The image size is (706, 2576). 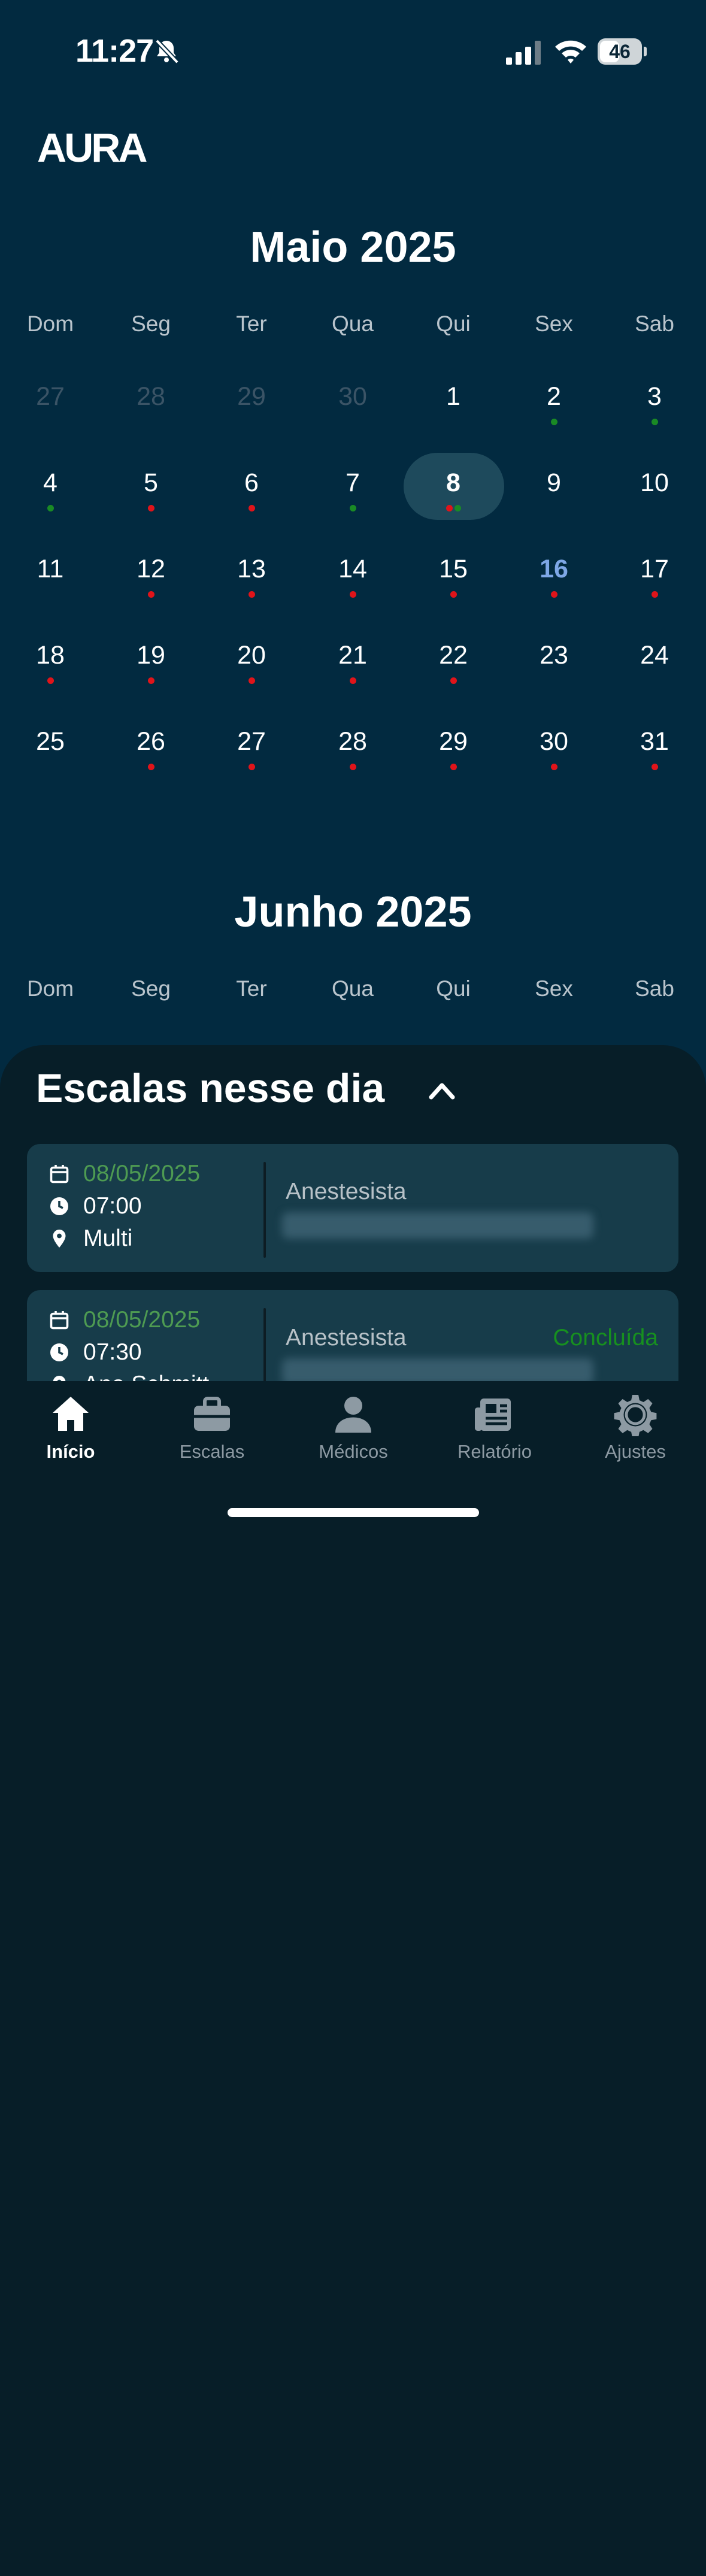 What do you see at coordinates (70, 1435) in the screenshot?
I see `tab-inicio: Início` at bounding box center [70, 1435].